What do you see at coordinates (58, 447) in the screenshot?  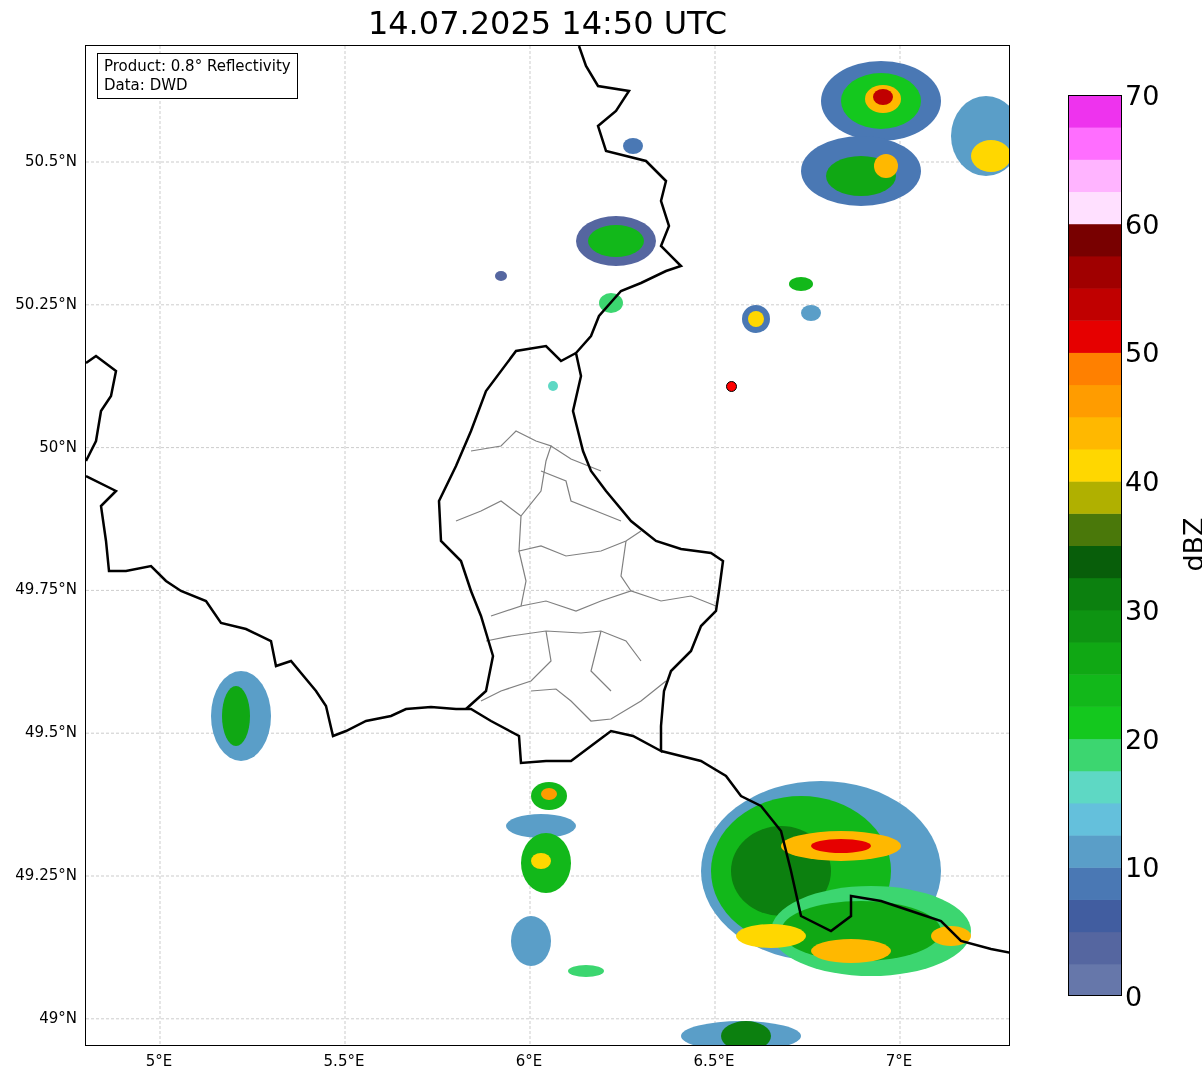 I see `latitude-label: 50°N` at bounding box center [58, 447].